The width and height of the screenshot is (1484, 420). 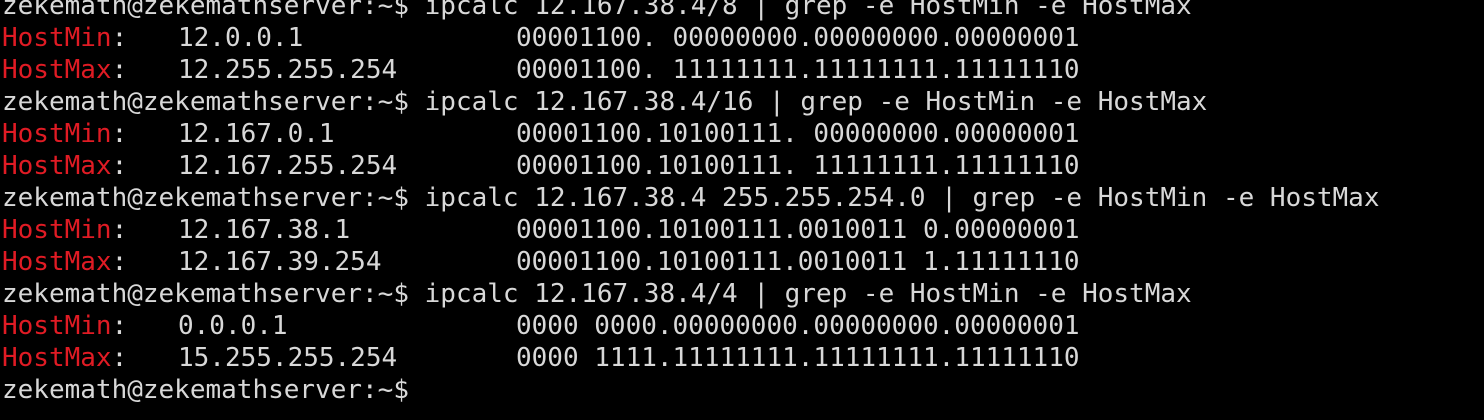 I want to click on hostmin-ip: 12.167.38.1, so click(x=264, y=230).